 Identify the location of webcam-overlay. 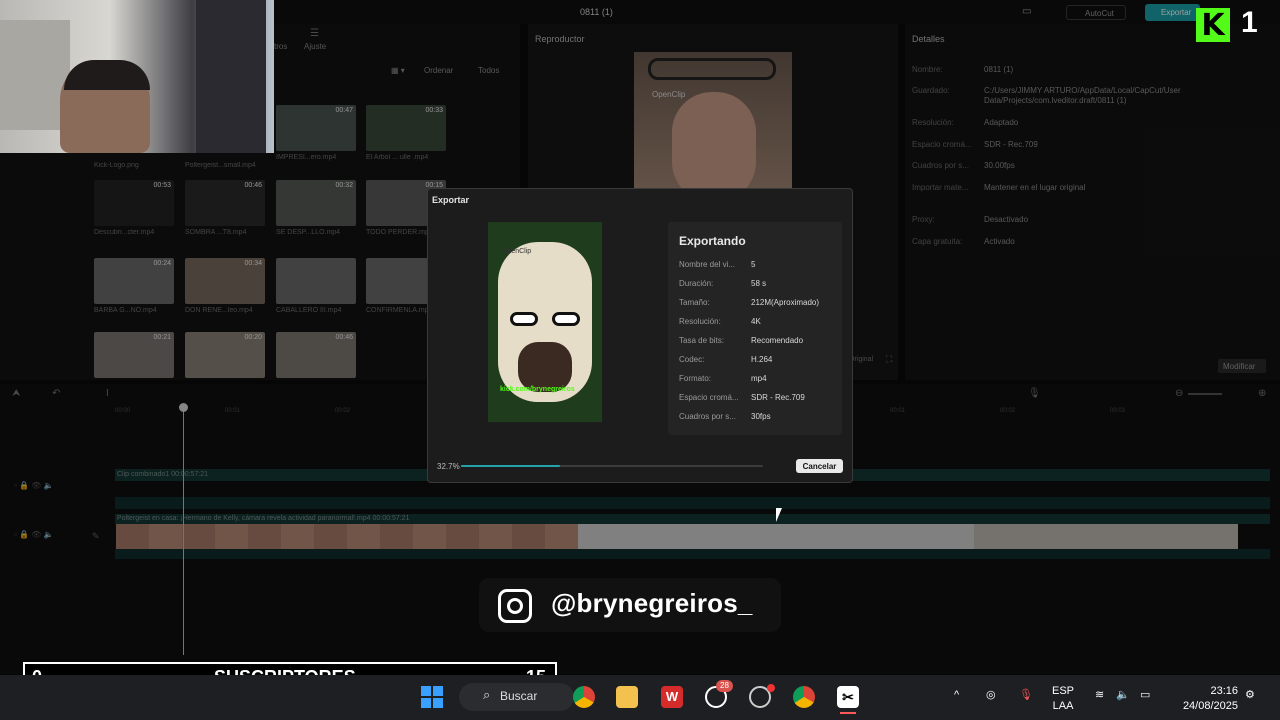
(137, 76).